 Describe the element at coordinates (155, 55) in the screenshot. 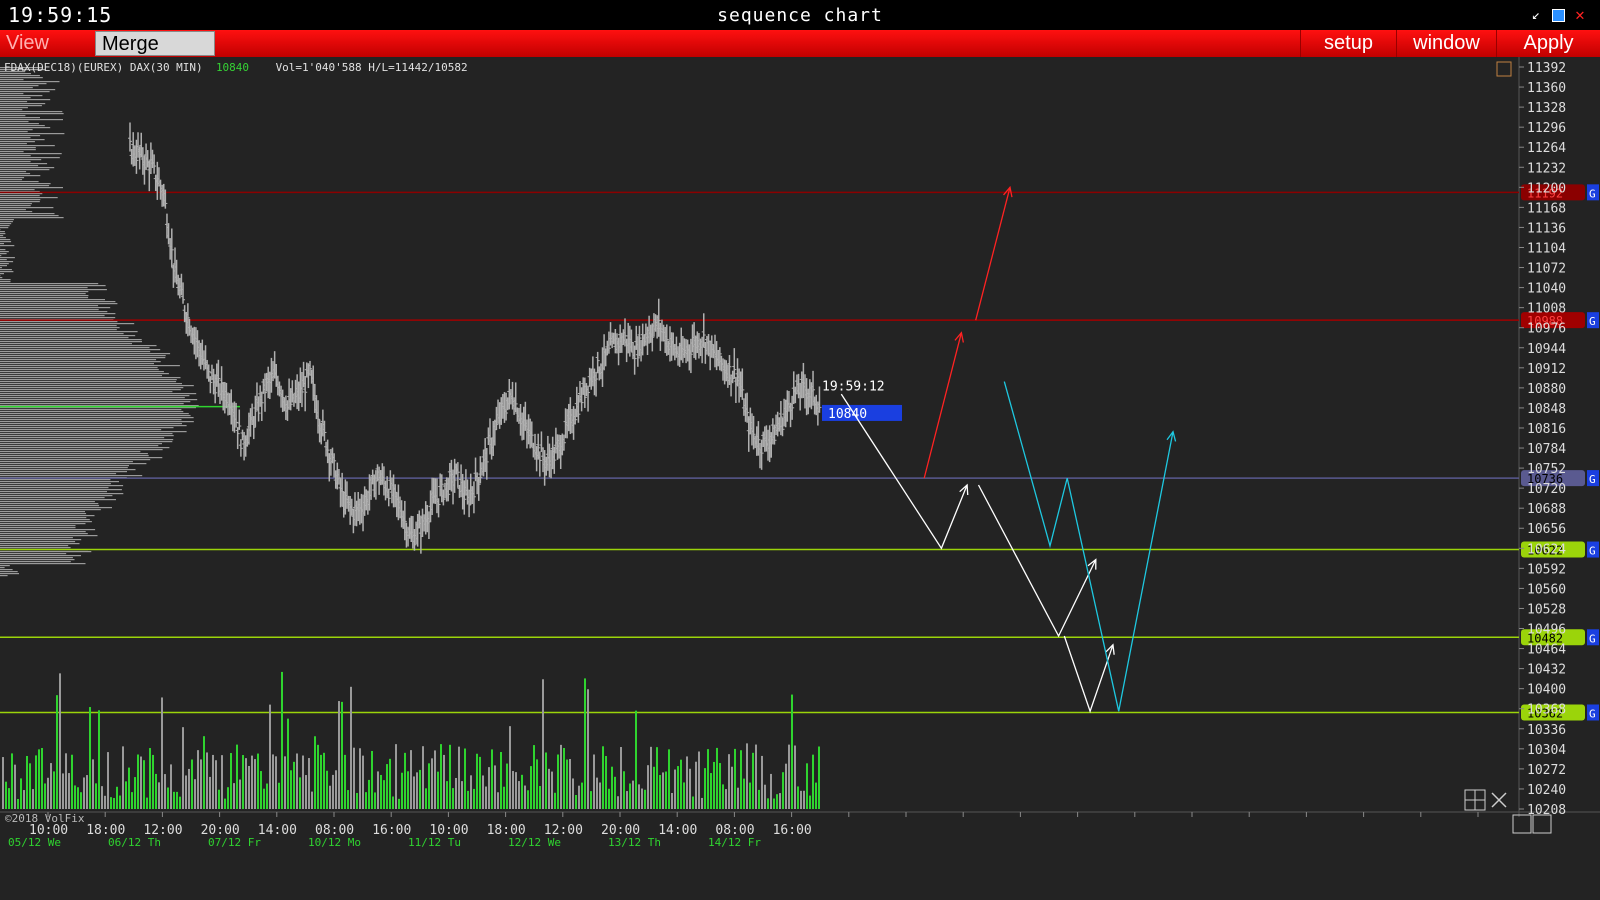

I see `merge-contracts-button: Merge Contr` at that location.